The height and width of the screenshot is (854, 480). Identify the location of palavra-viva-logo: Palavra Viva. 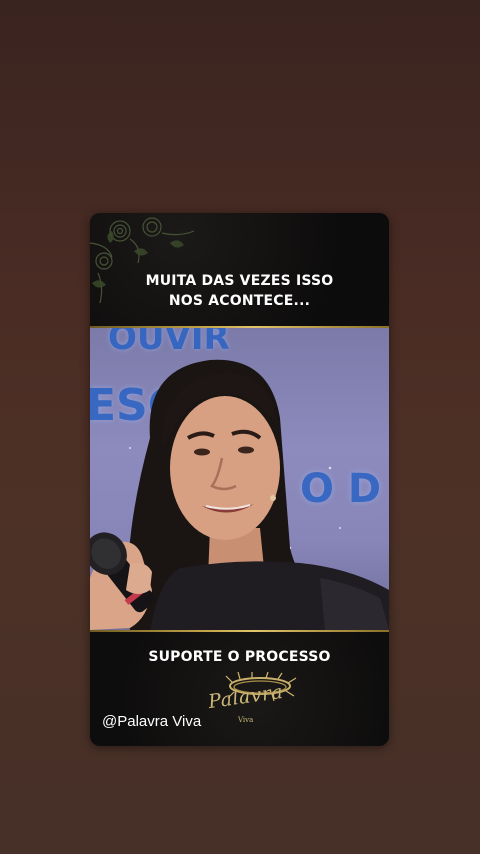
(249, 702).